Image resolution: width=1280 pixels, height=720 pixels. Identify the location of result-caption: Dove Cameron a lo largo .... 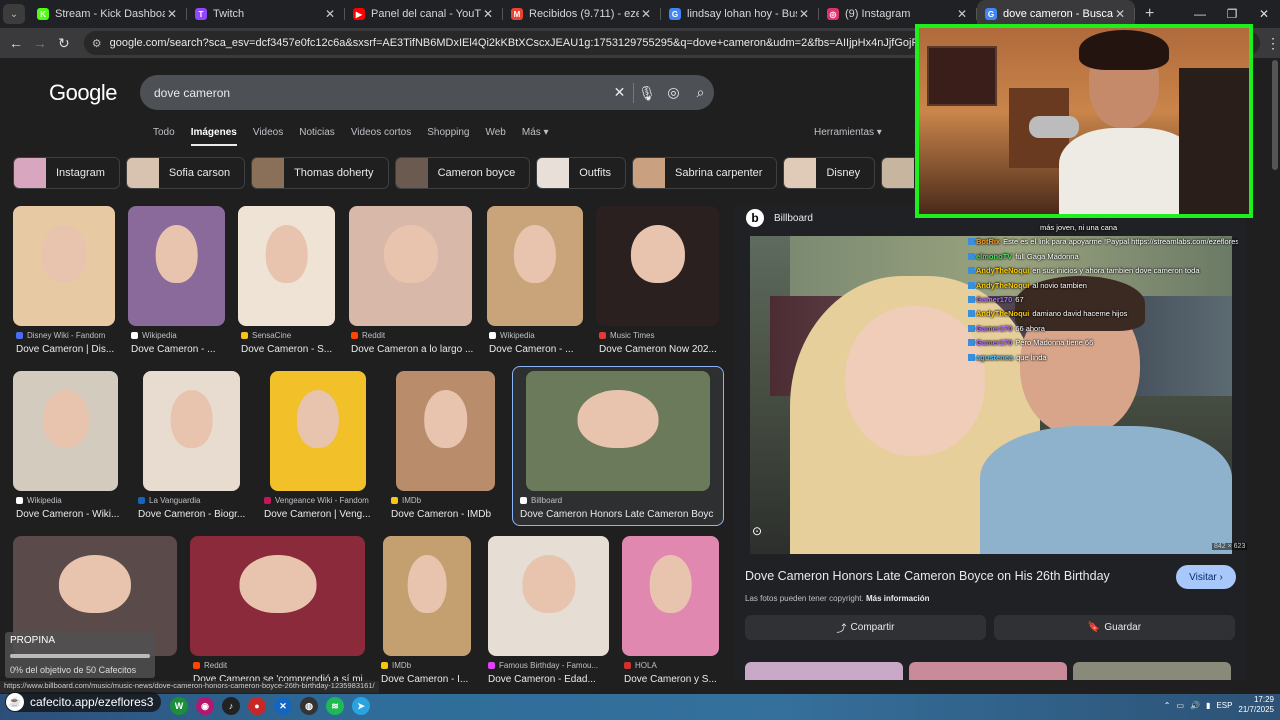
(412, 349).